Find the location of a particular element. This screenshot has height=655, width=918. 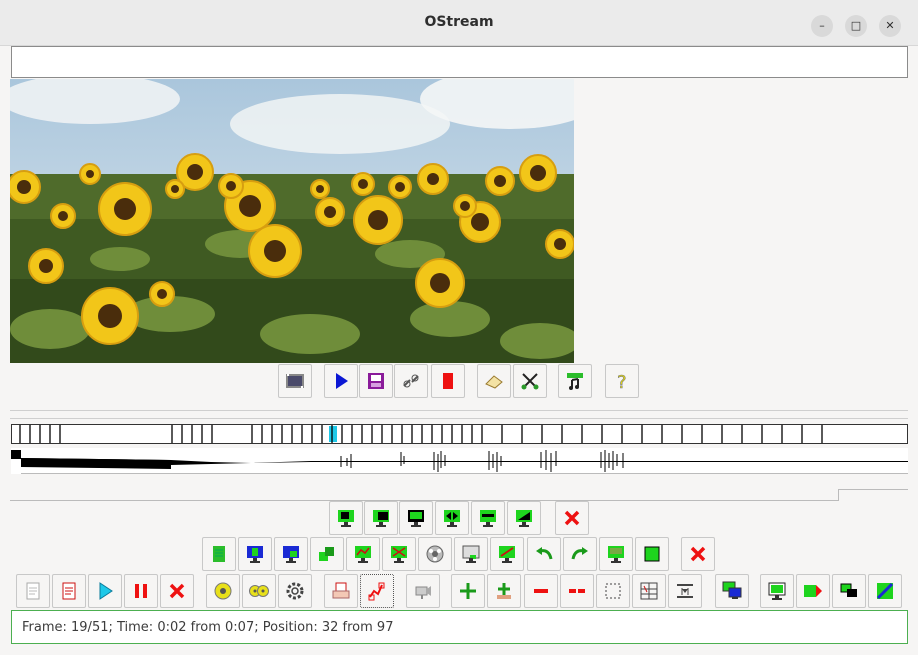

minimize-icon: – is located at coordinates (822, 26).